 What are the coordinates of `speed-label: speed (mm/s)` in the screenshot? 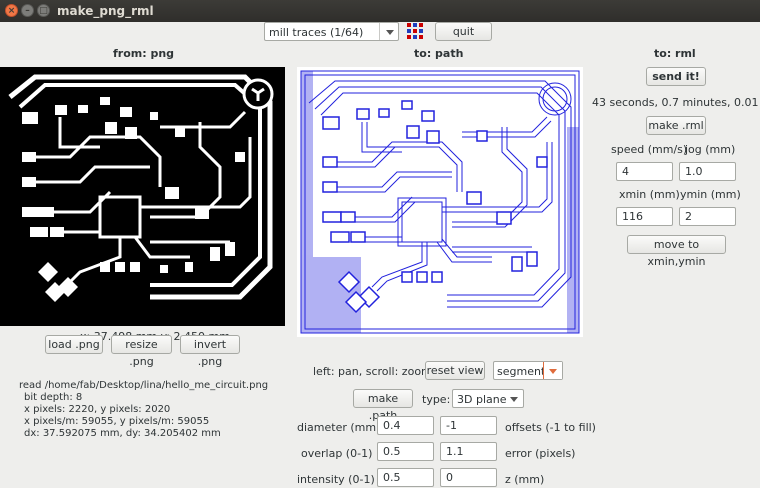 It's located at (649, 149).